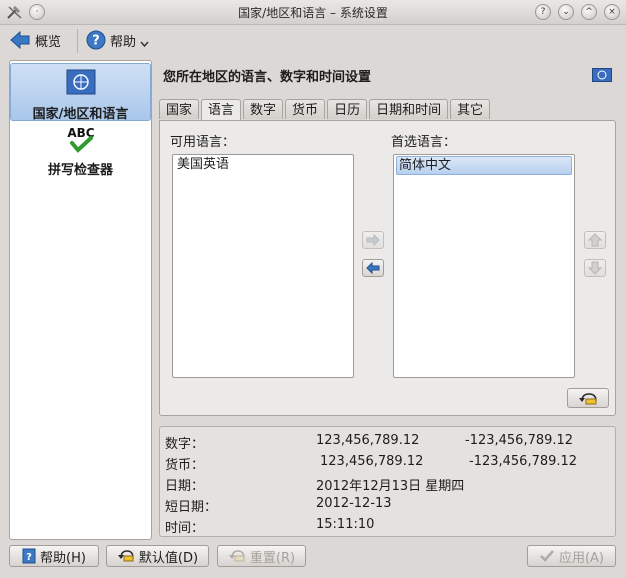  I want to click on help-label: 帮助, so click(123, 42).